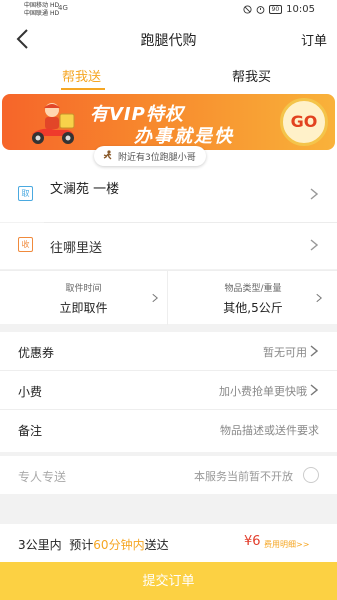  What do you see at coordinates (253, 308) in the screenshot?
I see `item-type-value: 其他,5公斤` at bounding box center [253, 308].